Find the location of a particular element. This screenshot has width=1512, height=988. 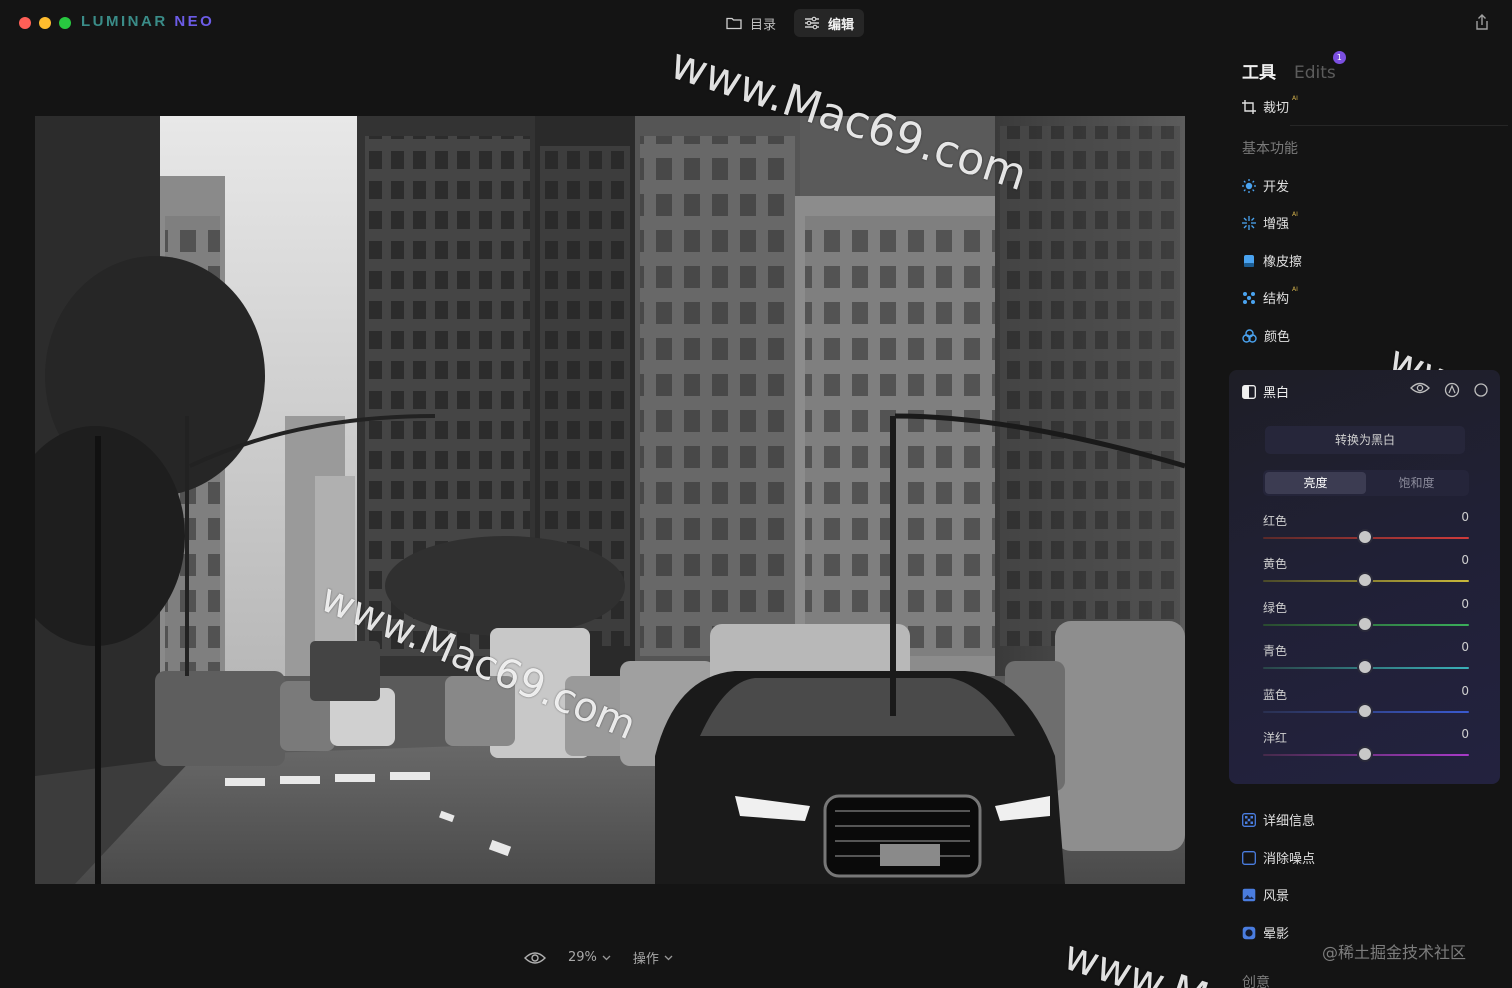

tool-denoise: 消除噪点 is located at coordinates (1278, 857).